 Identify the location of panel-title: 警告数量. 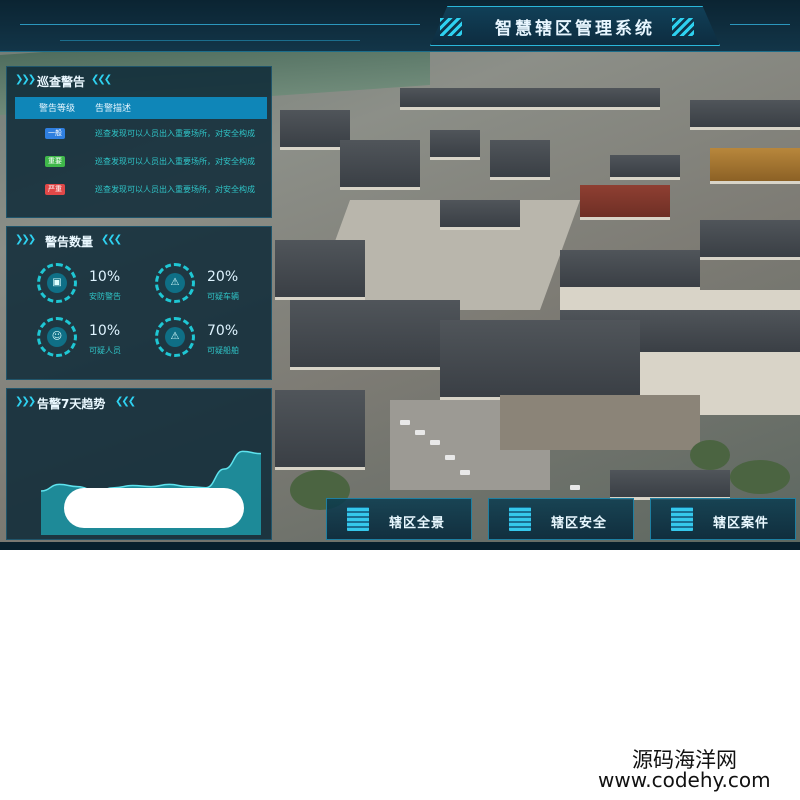
(69, 242).